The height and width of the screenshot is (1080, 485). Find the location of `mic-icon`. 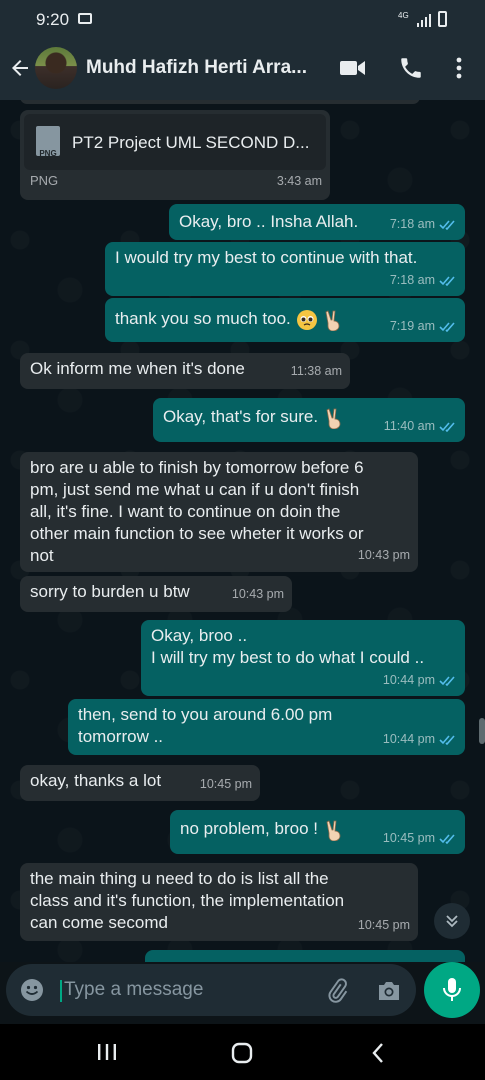

mic-icon is located at coordinates (452, 989).